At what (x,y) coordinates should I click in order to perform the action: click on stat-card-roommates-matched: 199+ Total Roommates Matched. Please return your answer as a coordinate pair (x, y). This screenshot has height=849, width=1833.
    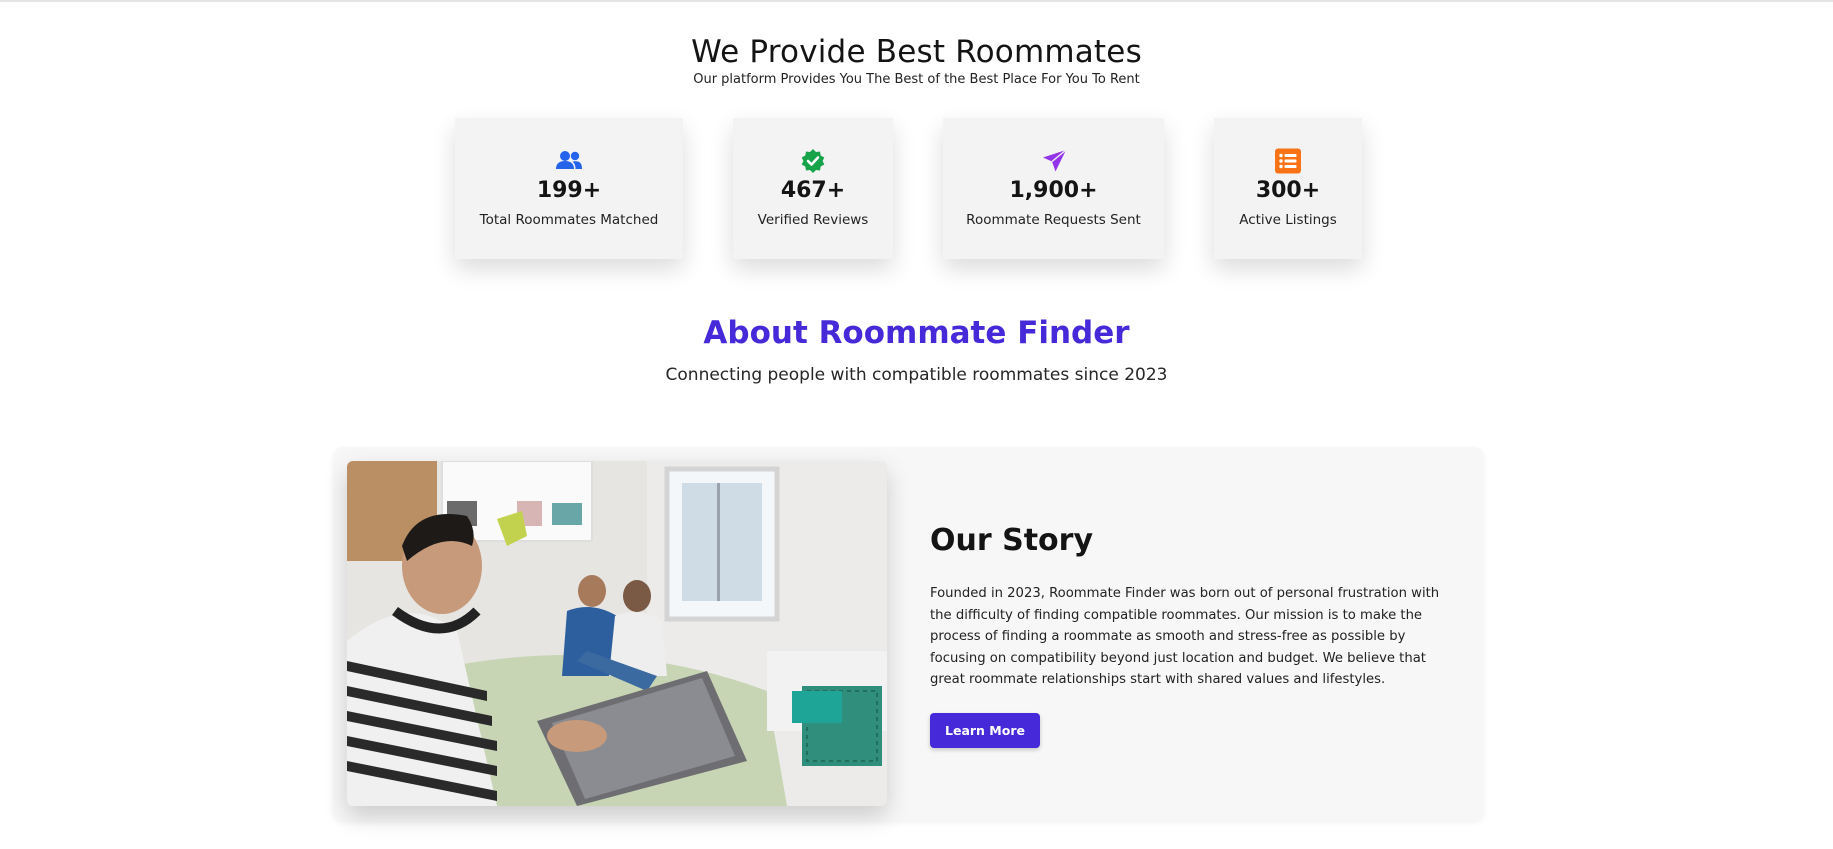
    Looking at the image, I should click on (569, 188).